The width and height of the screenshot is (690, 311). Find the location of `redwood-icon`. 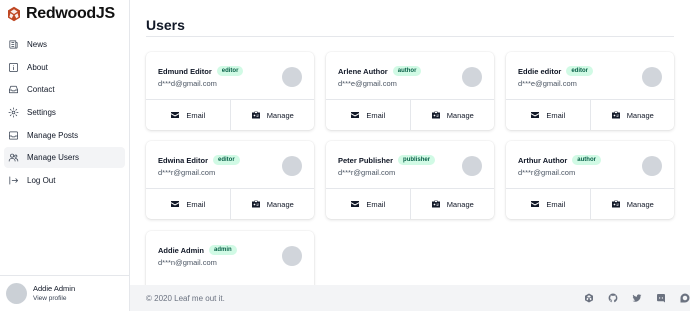

redwood-icon is located at coordinates (589, 298).